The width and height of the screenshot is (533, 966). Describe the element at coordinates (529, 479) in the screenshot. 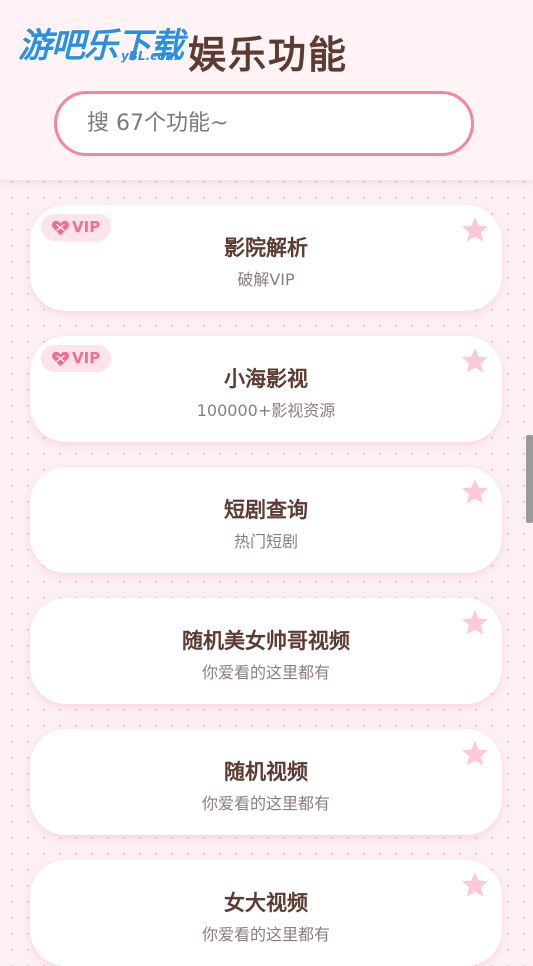

I see `scrollbar-thumb` at that location.